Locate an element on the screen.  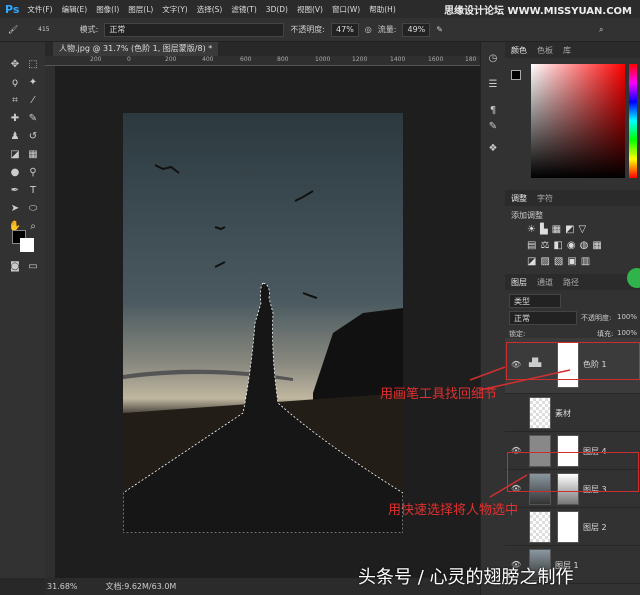
annotation-quick-select: 用快速选择将人物选中 is located at coordinates (453, 510).